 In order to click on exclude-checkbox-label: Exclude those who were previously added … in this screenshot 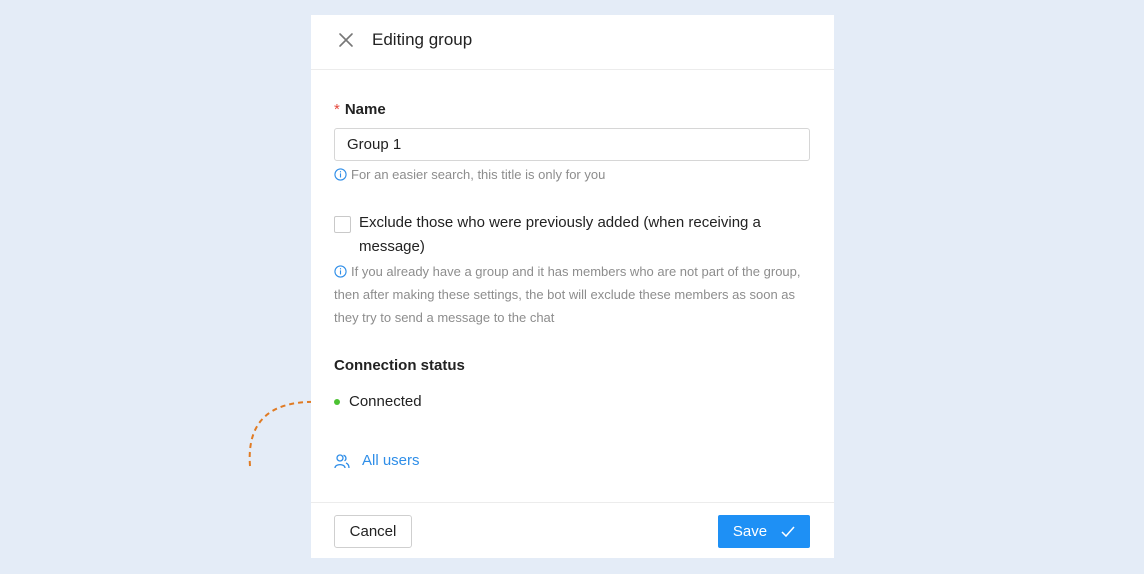, I will do `click(574, 235)`.